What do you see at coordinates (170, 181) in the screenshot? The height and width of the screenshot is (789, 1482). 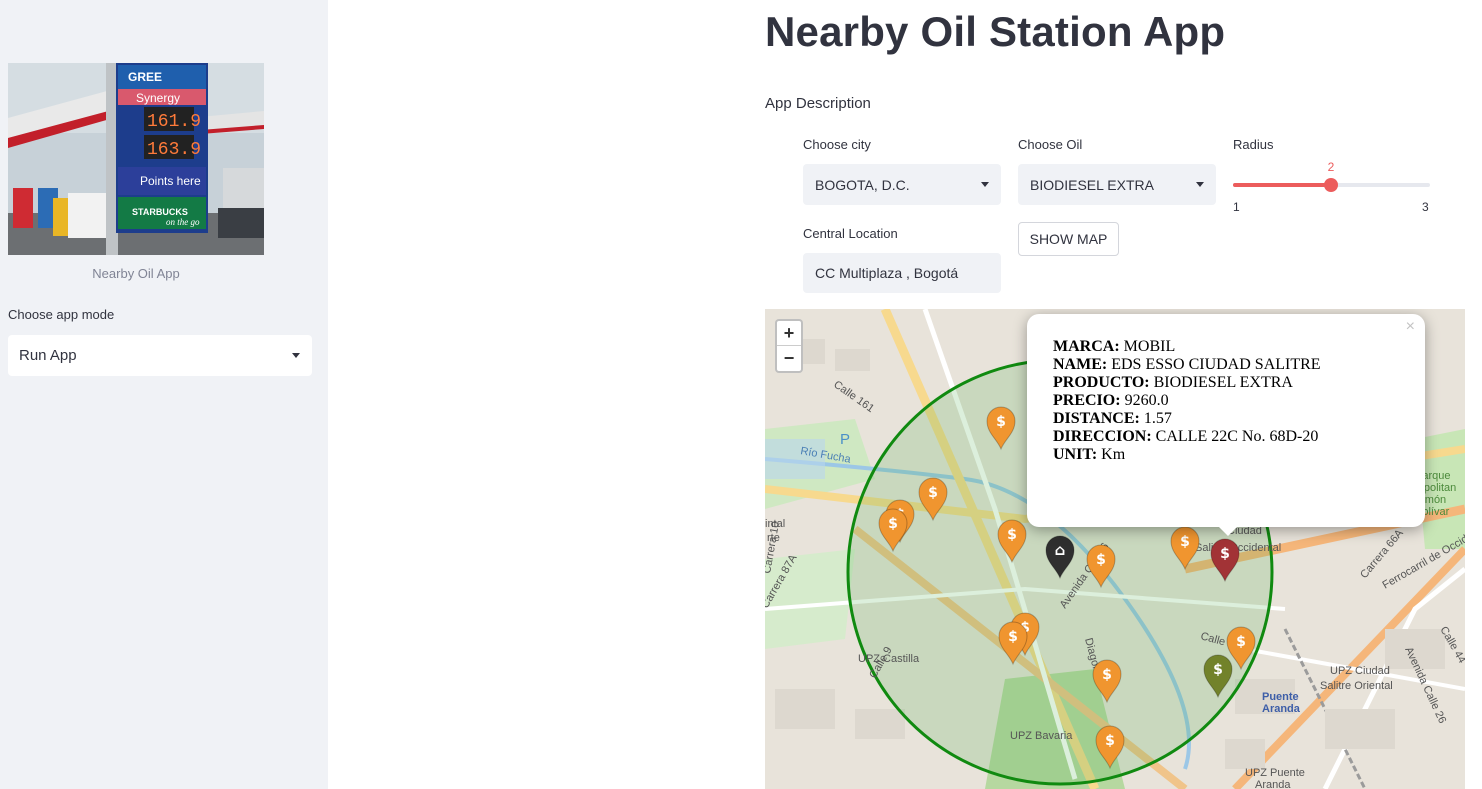 I see `sign-points-text: Points here` at bounding box center [170, 181].